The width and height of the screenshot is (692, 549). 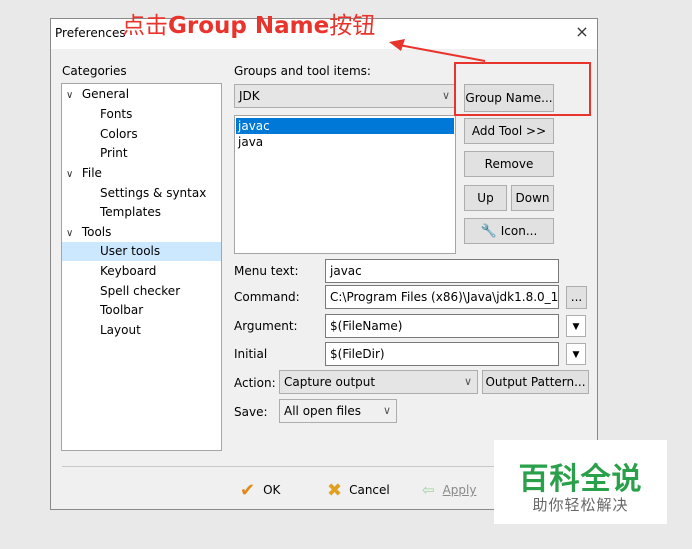 What do you see at coordinates (428, 490) in the screenshot?
I see `arrow-left-icon: ⇦` at bounding box center [428, 490].